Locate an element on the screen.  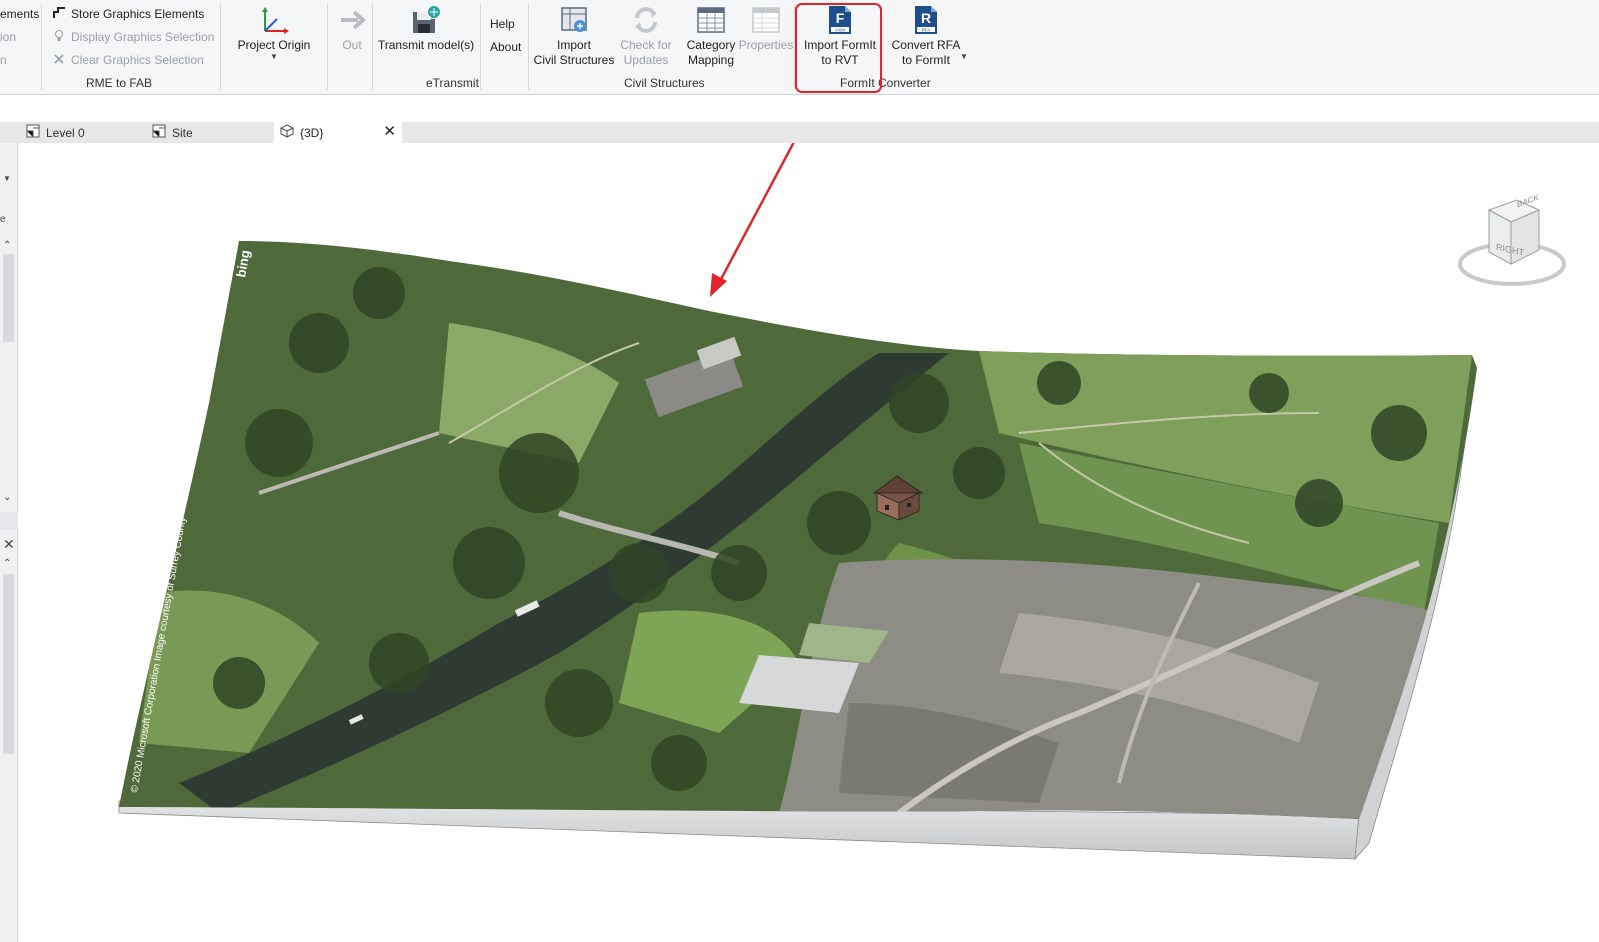
project-origin-icon is located at coordinates (274, 20).